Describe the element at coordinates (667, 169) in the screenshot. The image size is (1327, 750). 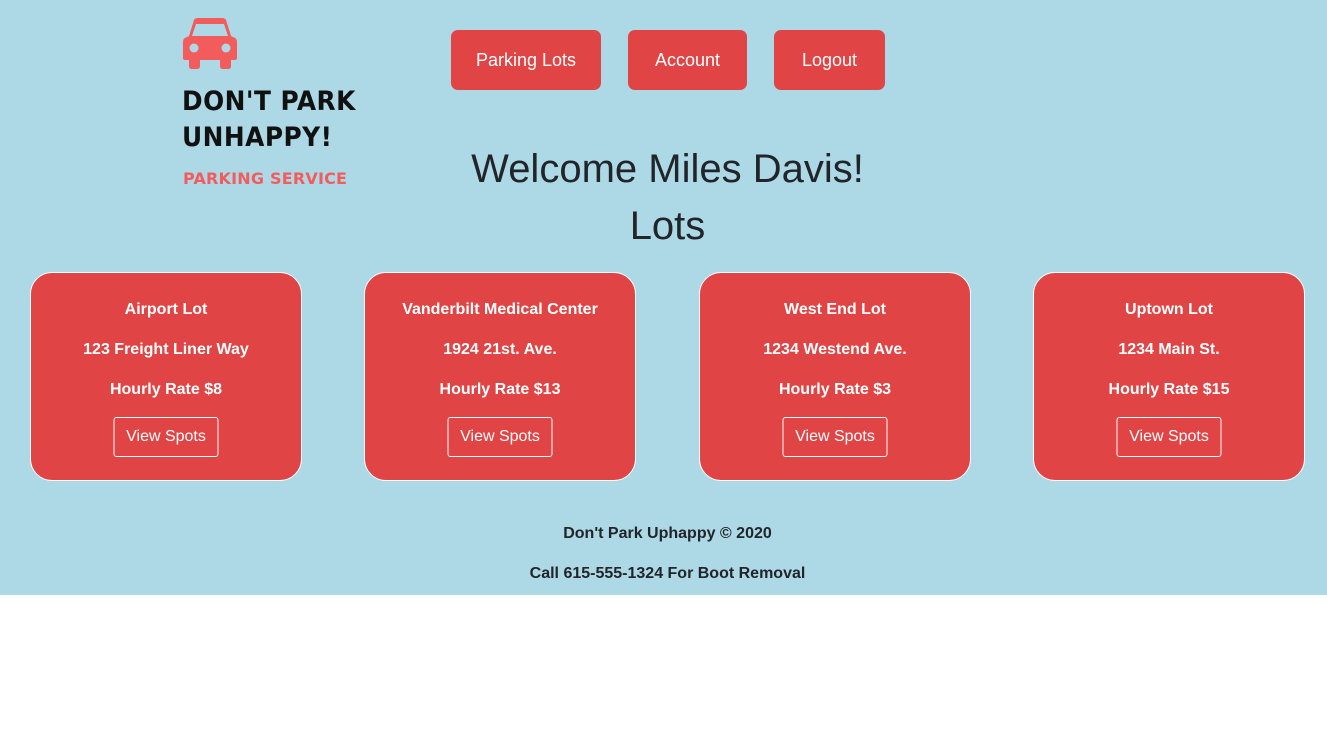
I see `welcome-heading: Welcome Miles Davis!` at that location.